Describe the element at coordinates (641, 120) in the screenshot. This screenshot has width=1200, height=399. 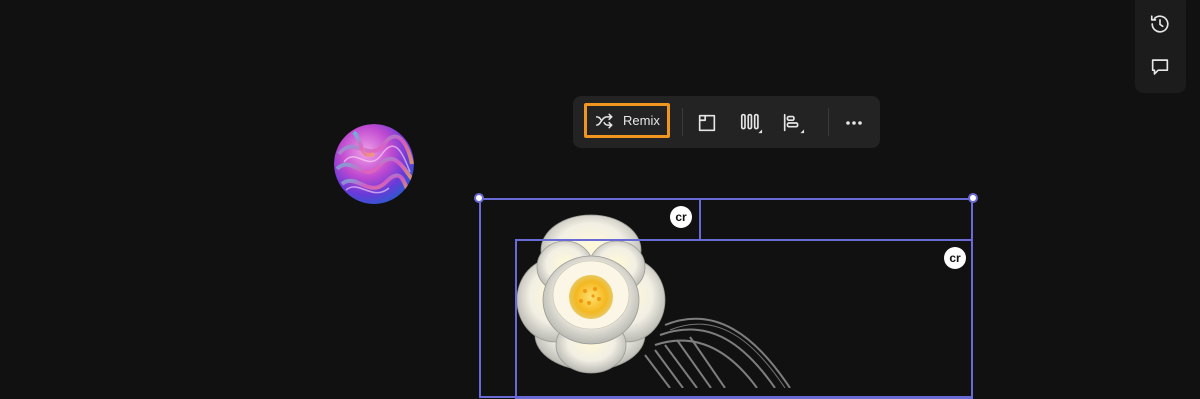
I see `remix-label: Remix` at that location.